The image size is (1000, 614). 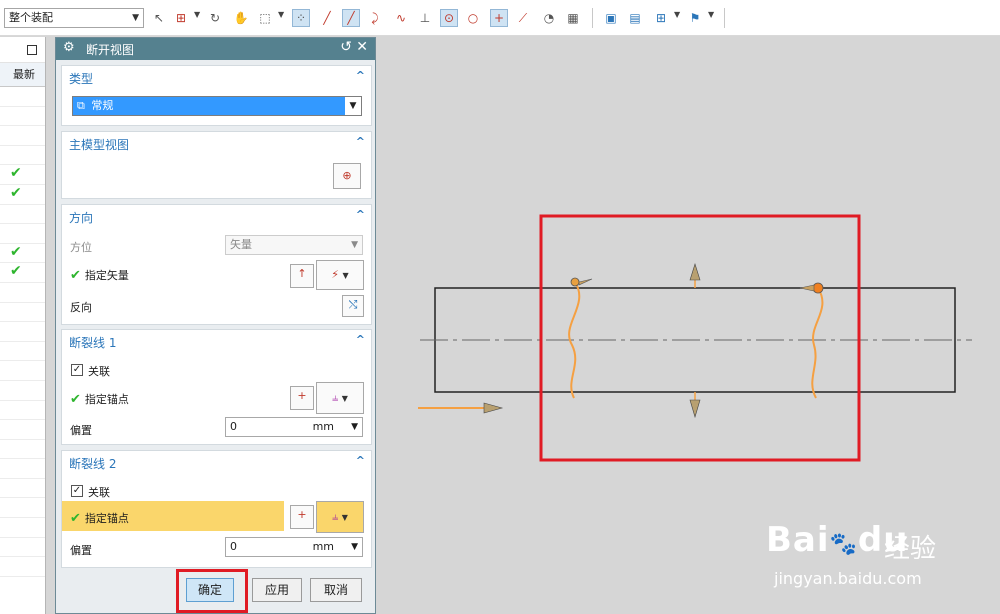 I want to click on spline-icon: ∿, so click(x=401, y=18).